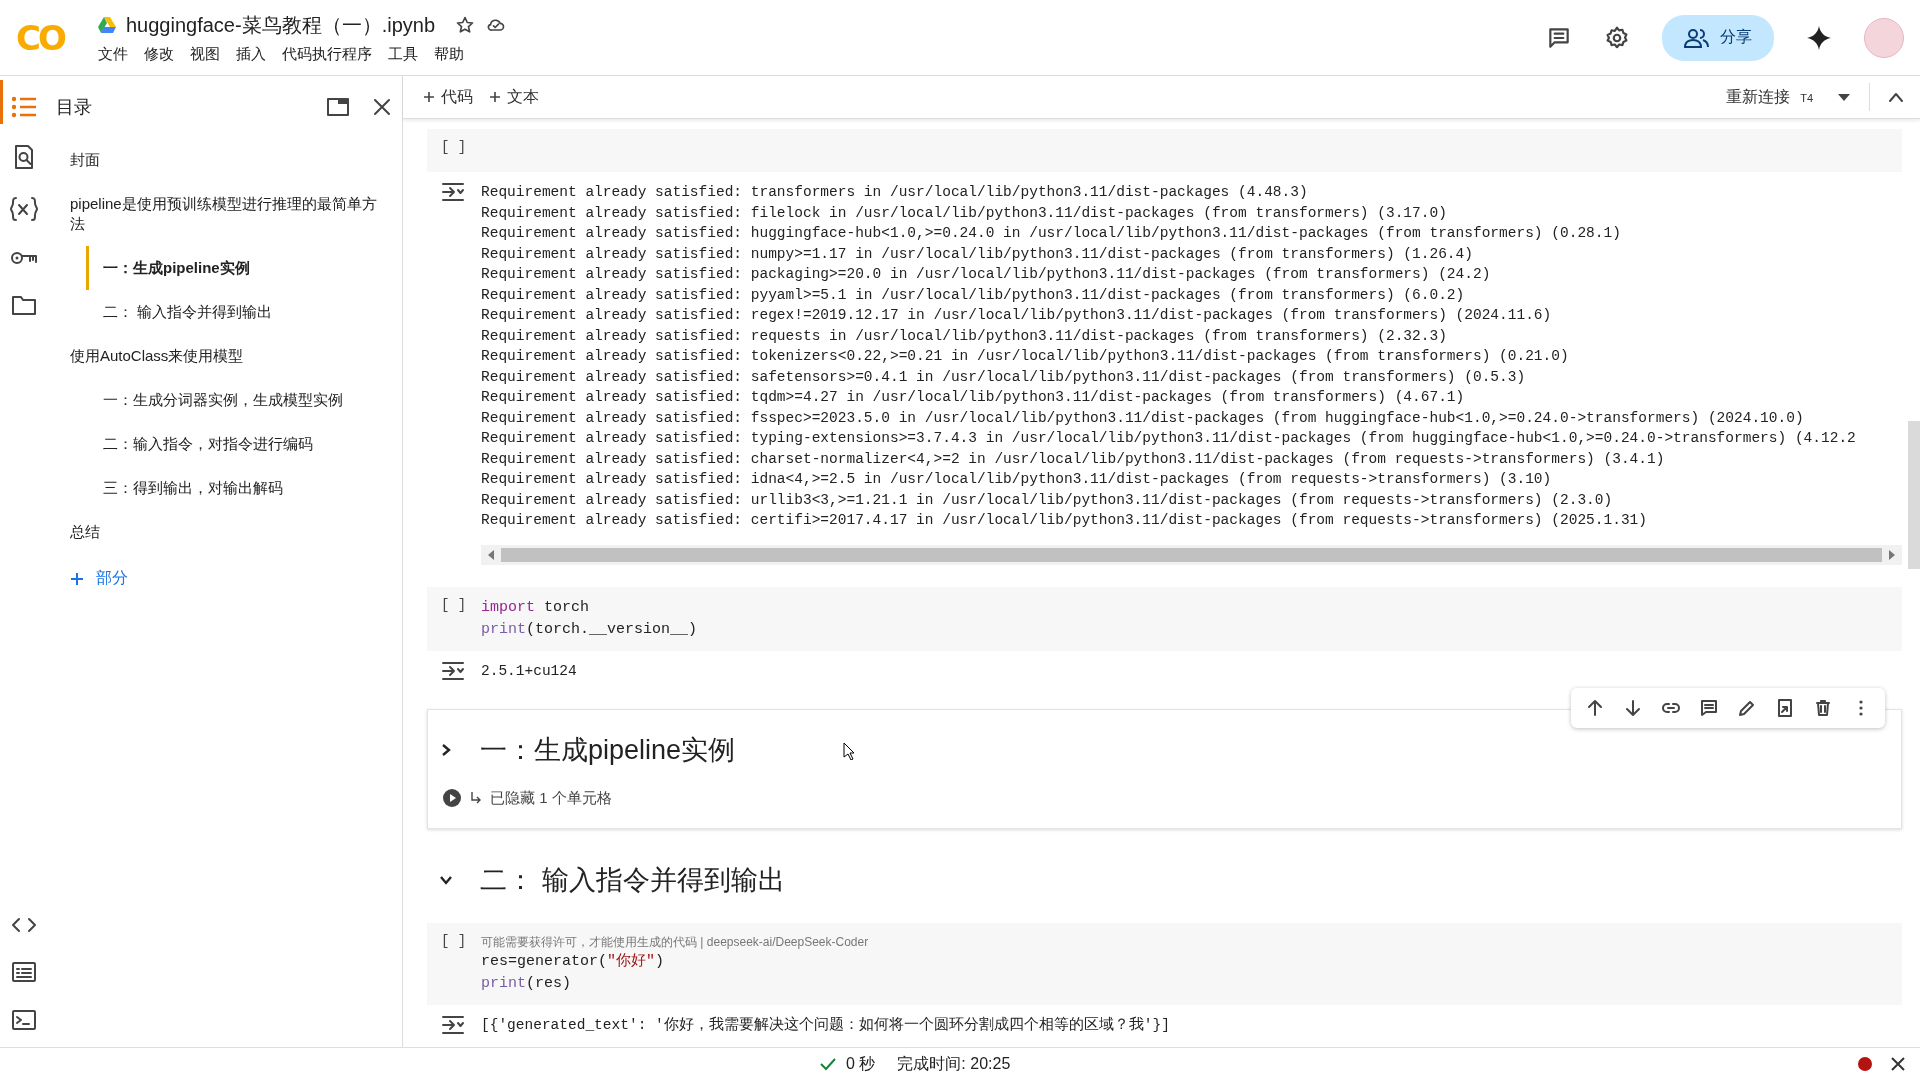 The width and height of the screenshot is (1920, 1080). Describe the element at coordinates (1844, 97) in the screenshot. I see `caret-icon` at that location.